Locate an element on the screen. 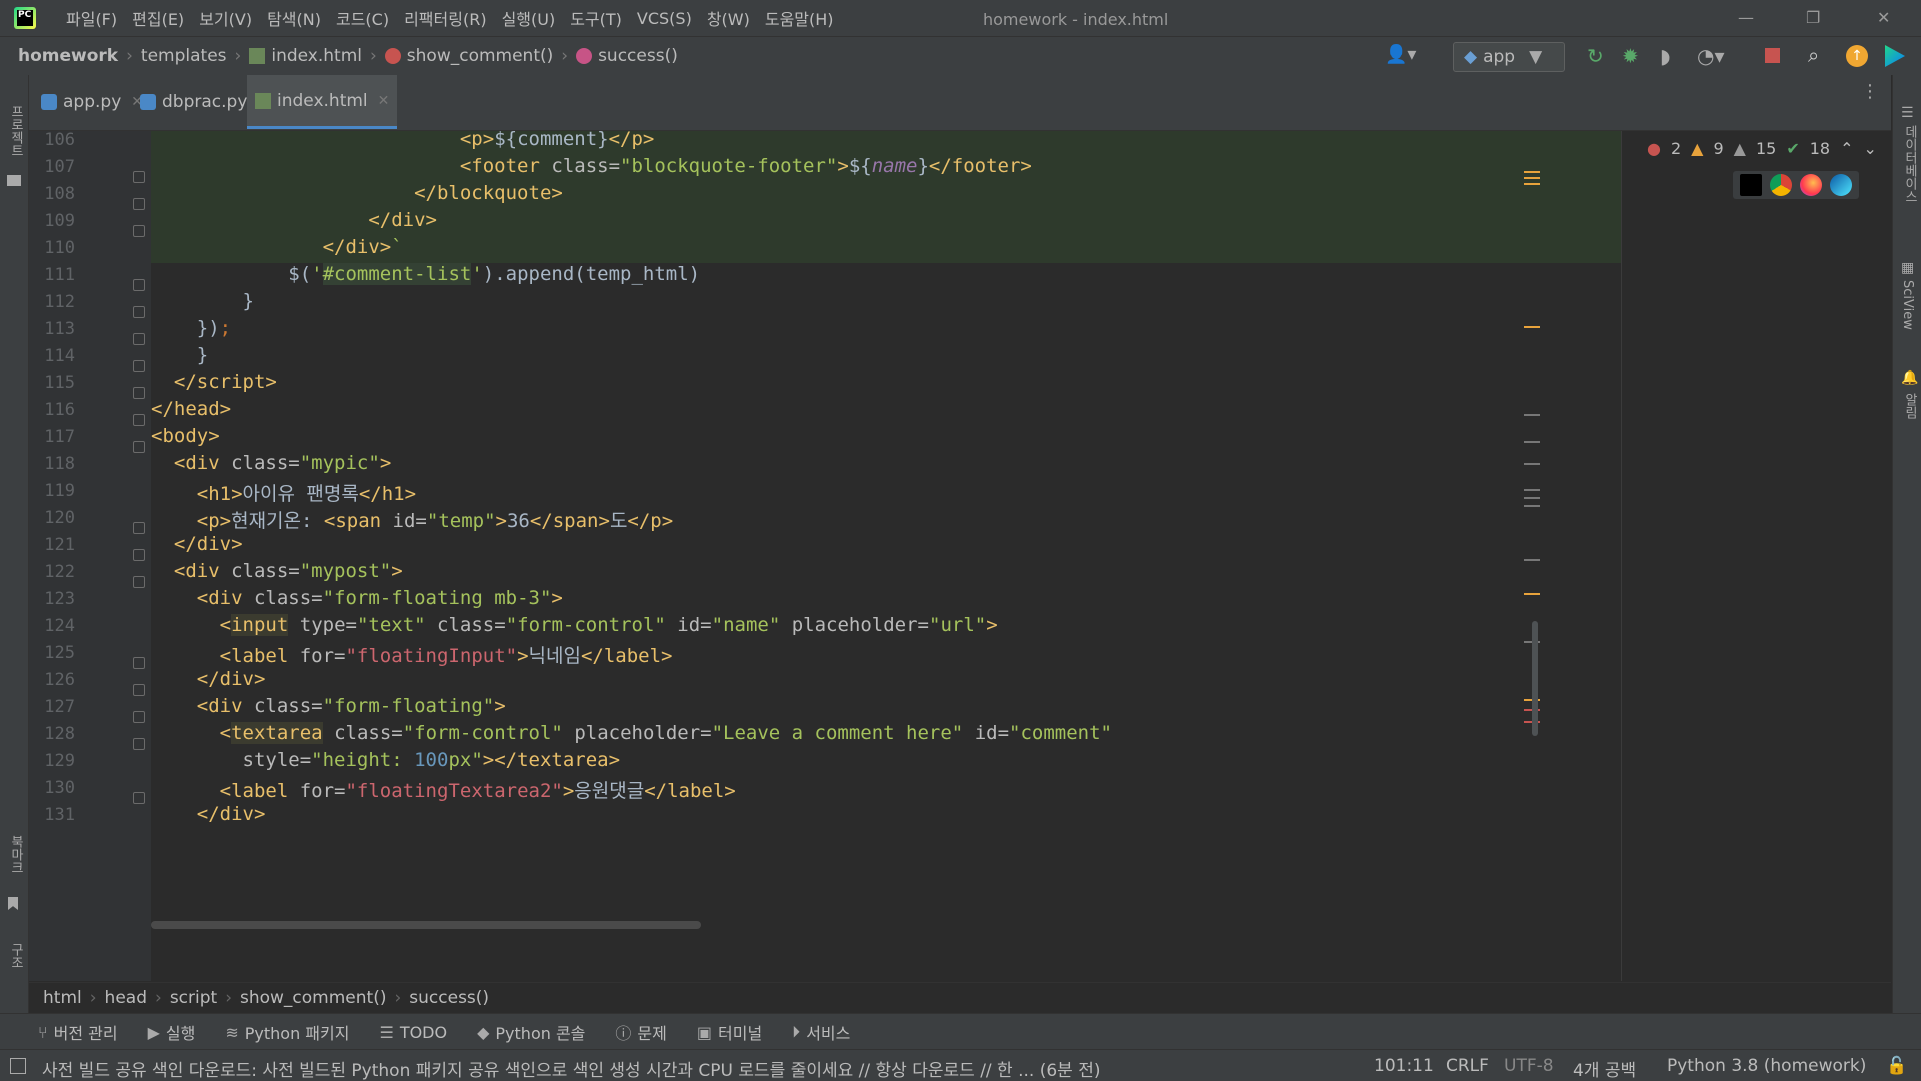 Image resolution: width=1921 pixels, height=1081 pixels. crumb-html: html is located at coordinates (62, 998).